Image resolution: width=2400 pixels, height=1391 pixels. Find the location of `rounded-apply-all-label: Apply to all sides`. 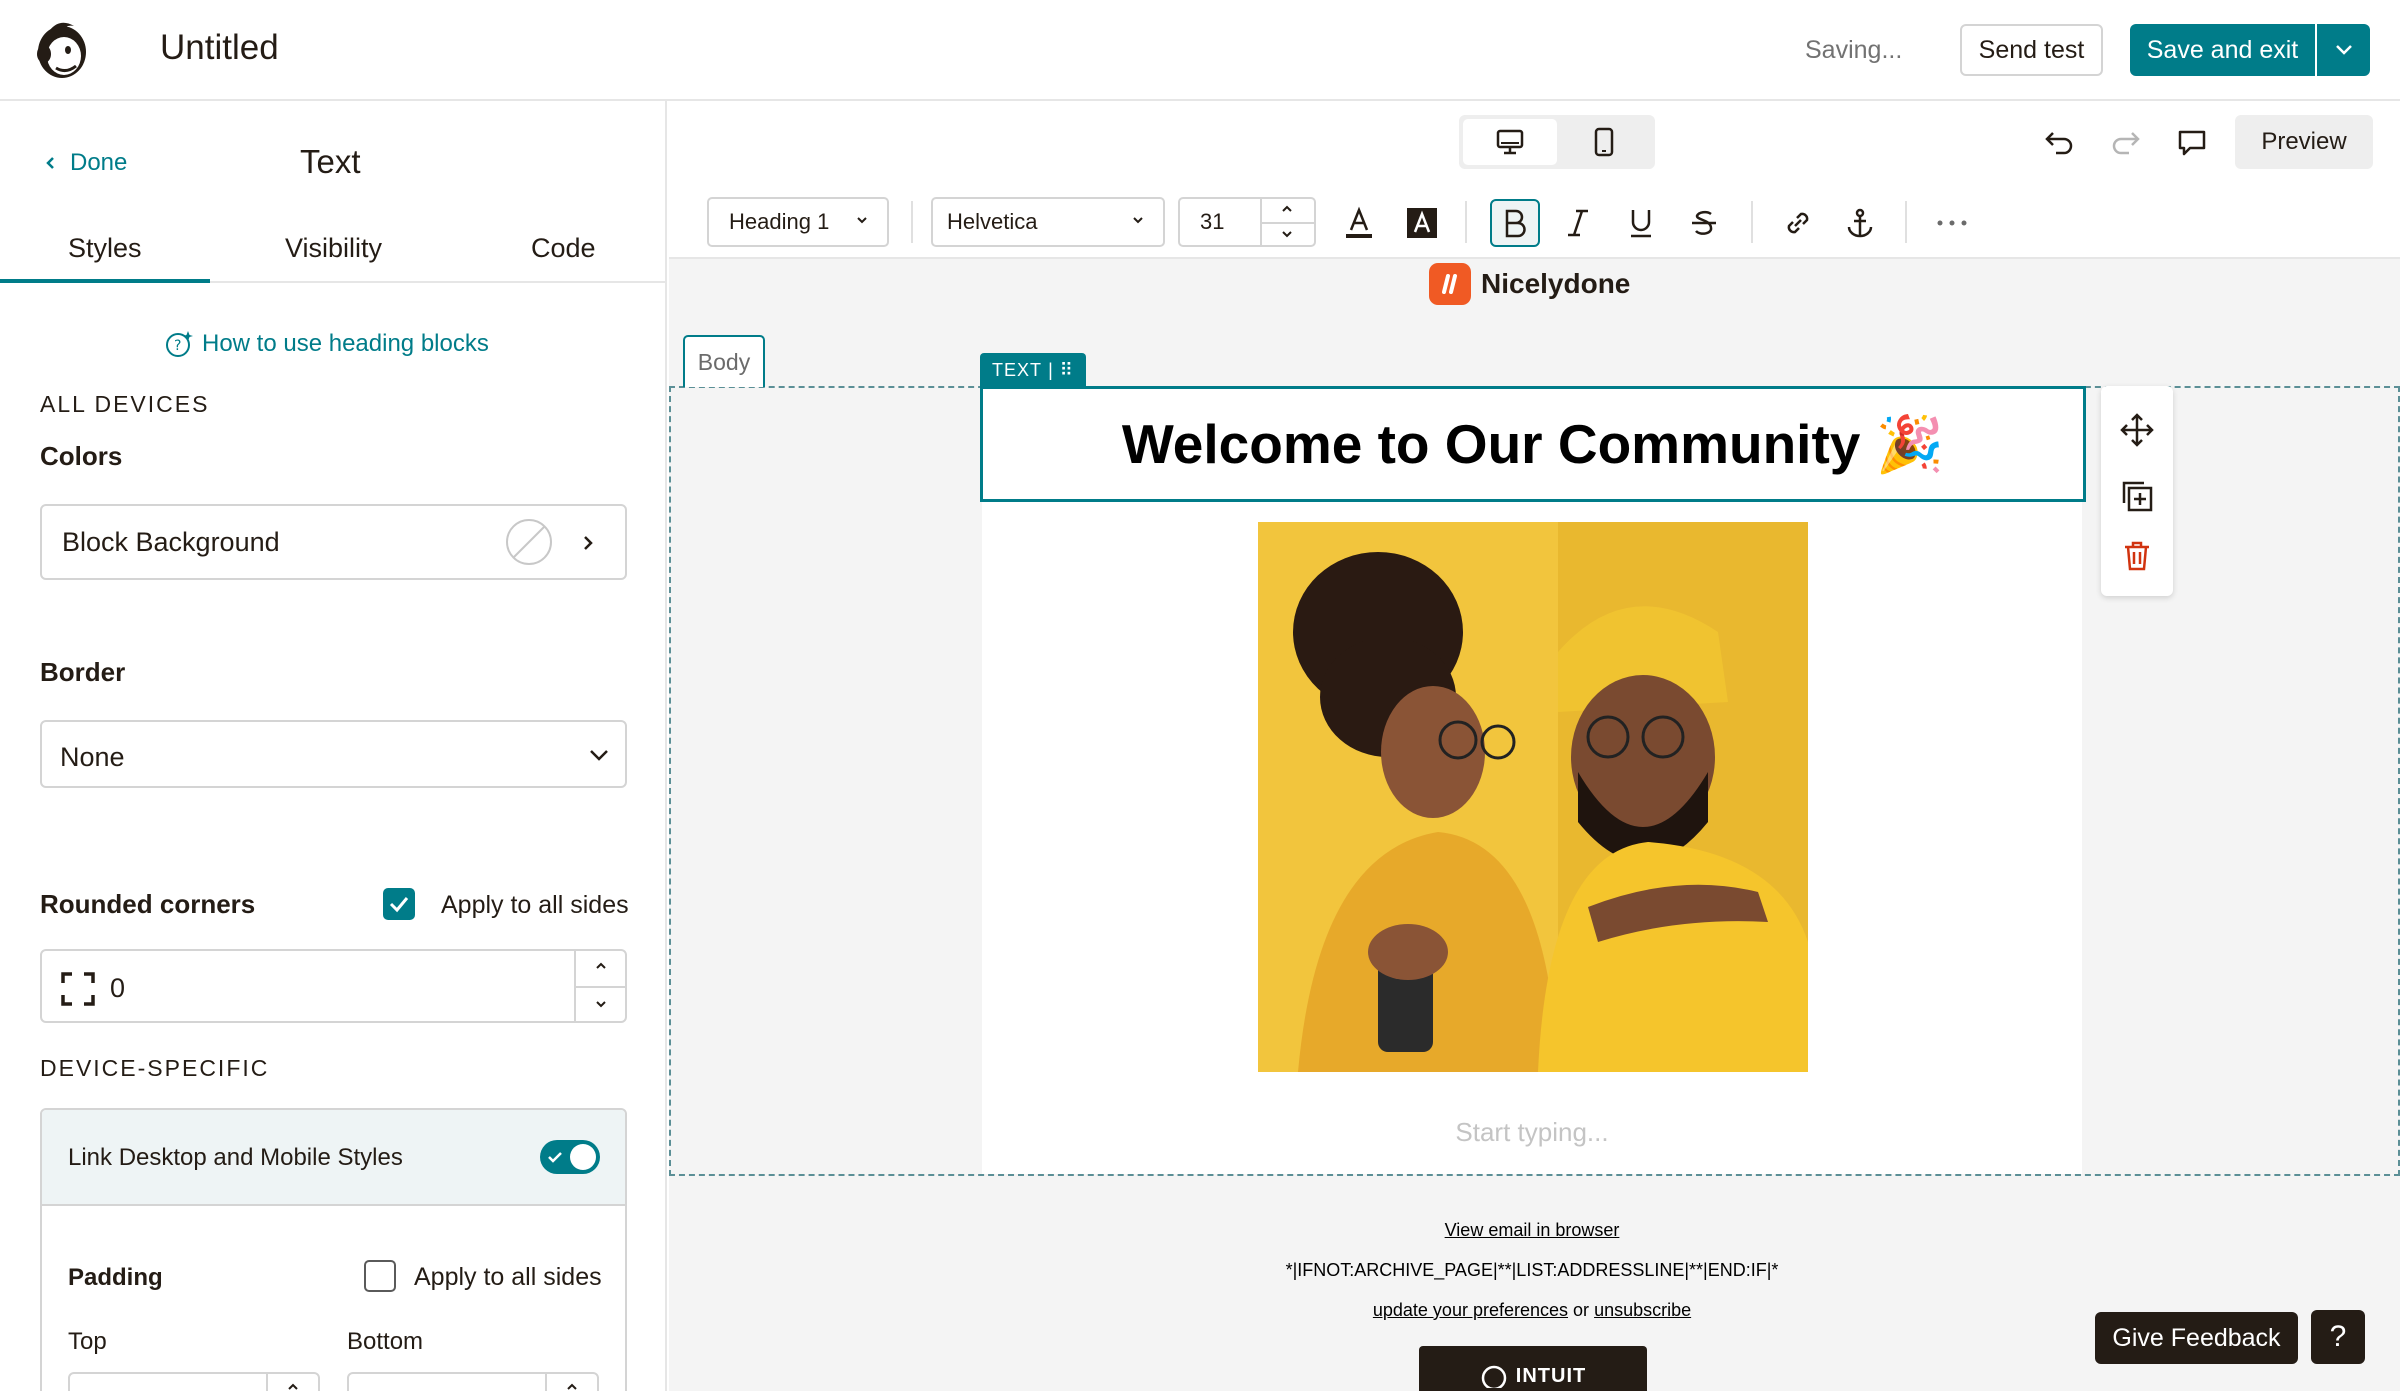

rounded-apply-all-label: Apply to all sides is located at coordinates (535, 905).